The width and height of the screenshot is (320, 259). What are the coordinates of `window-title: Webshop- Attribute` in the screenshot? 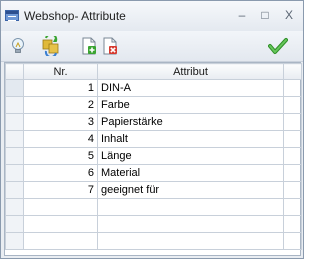 It's located at (75, 16).